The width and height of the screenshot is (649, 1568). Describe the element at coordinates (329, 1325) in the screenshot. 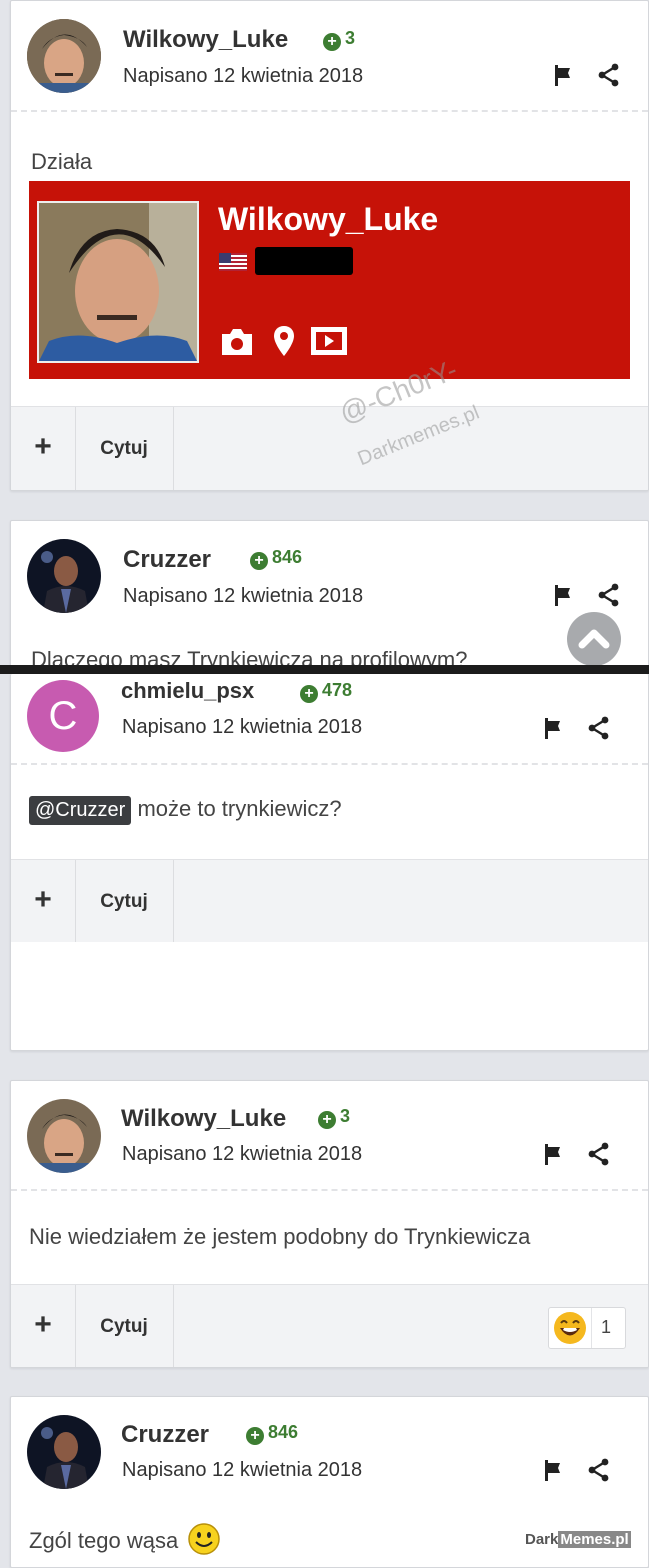

I see `post-toolbar: + Cytuj 1` at that location.